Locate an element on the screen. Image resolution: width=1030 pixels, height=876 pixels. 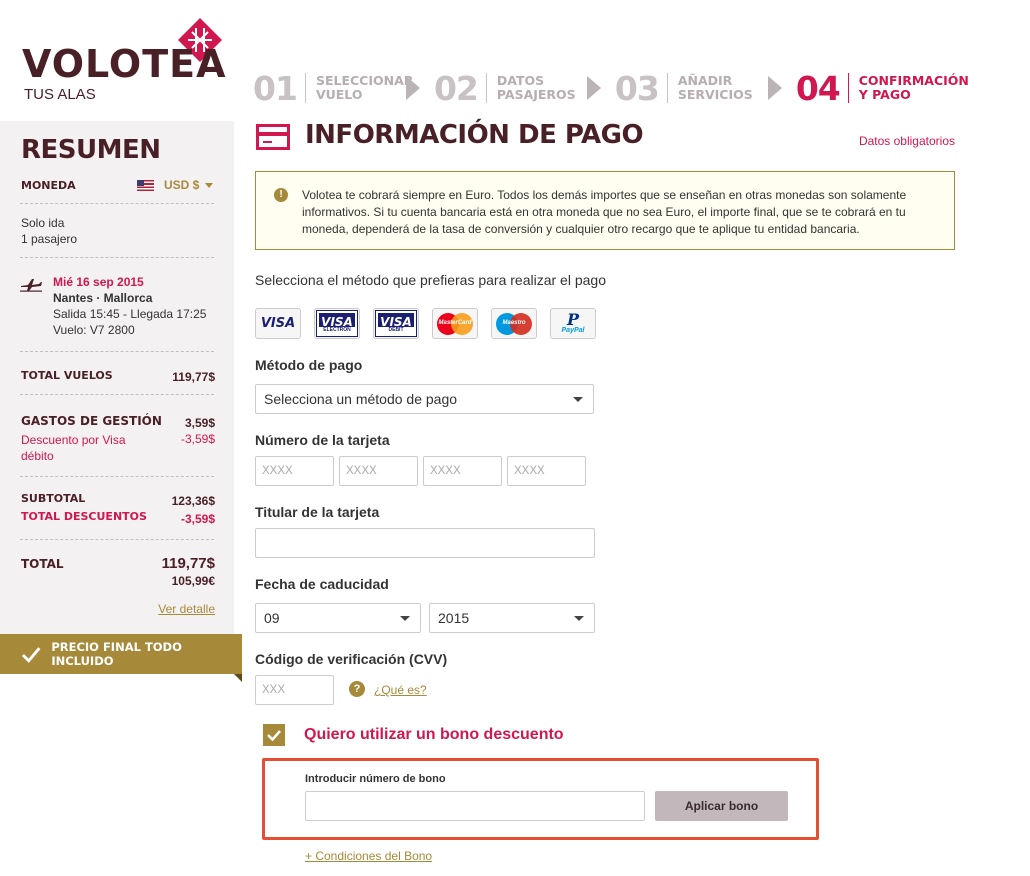
expiry-month-select: 09 is located at coordinates (338, 618).